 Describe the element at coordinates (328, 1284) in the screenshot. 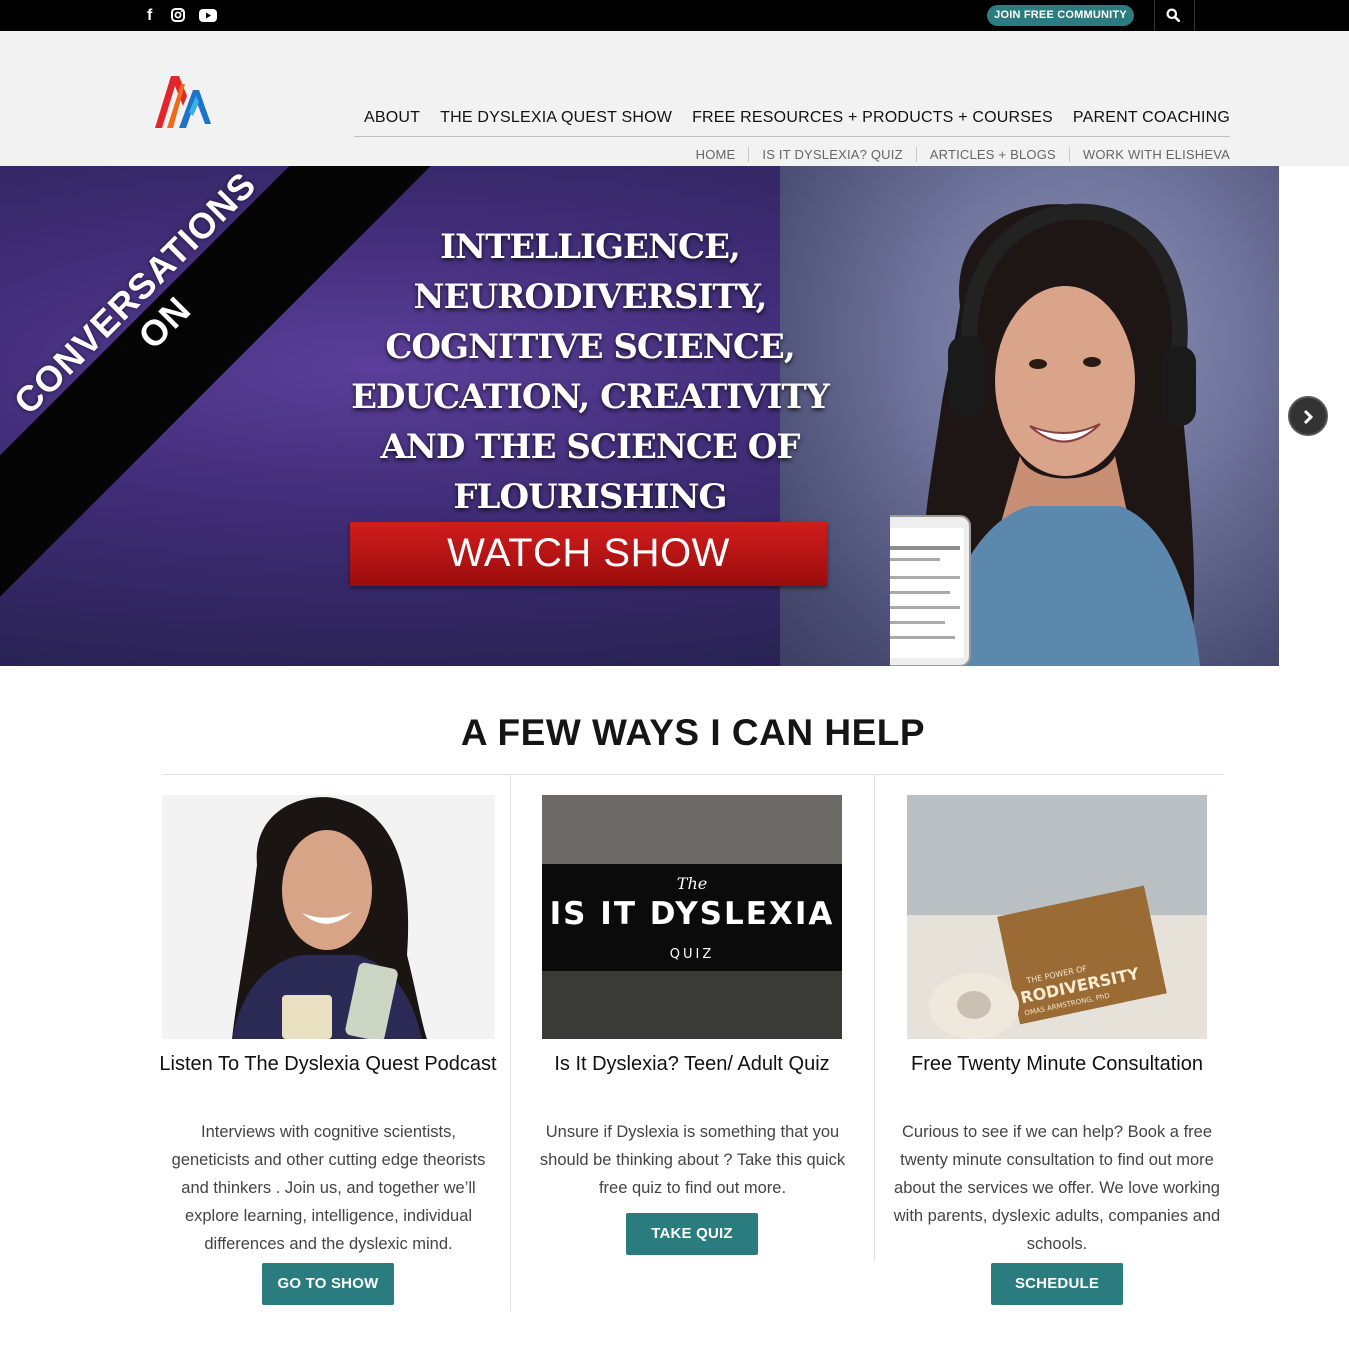

I see `go-to-show-button: GO TO SHOW` at that location.